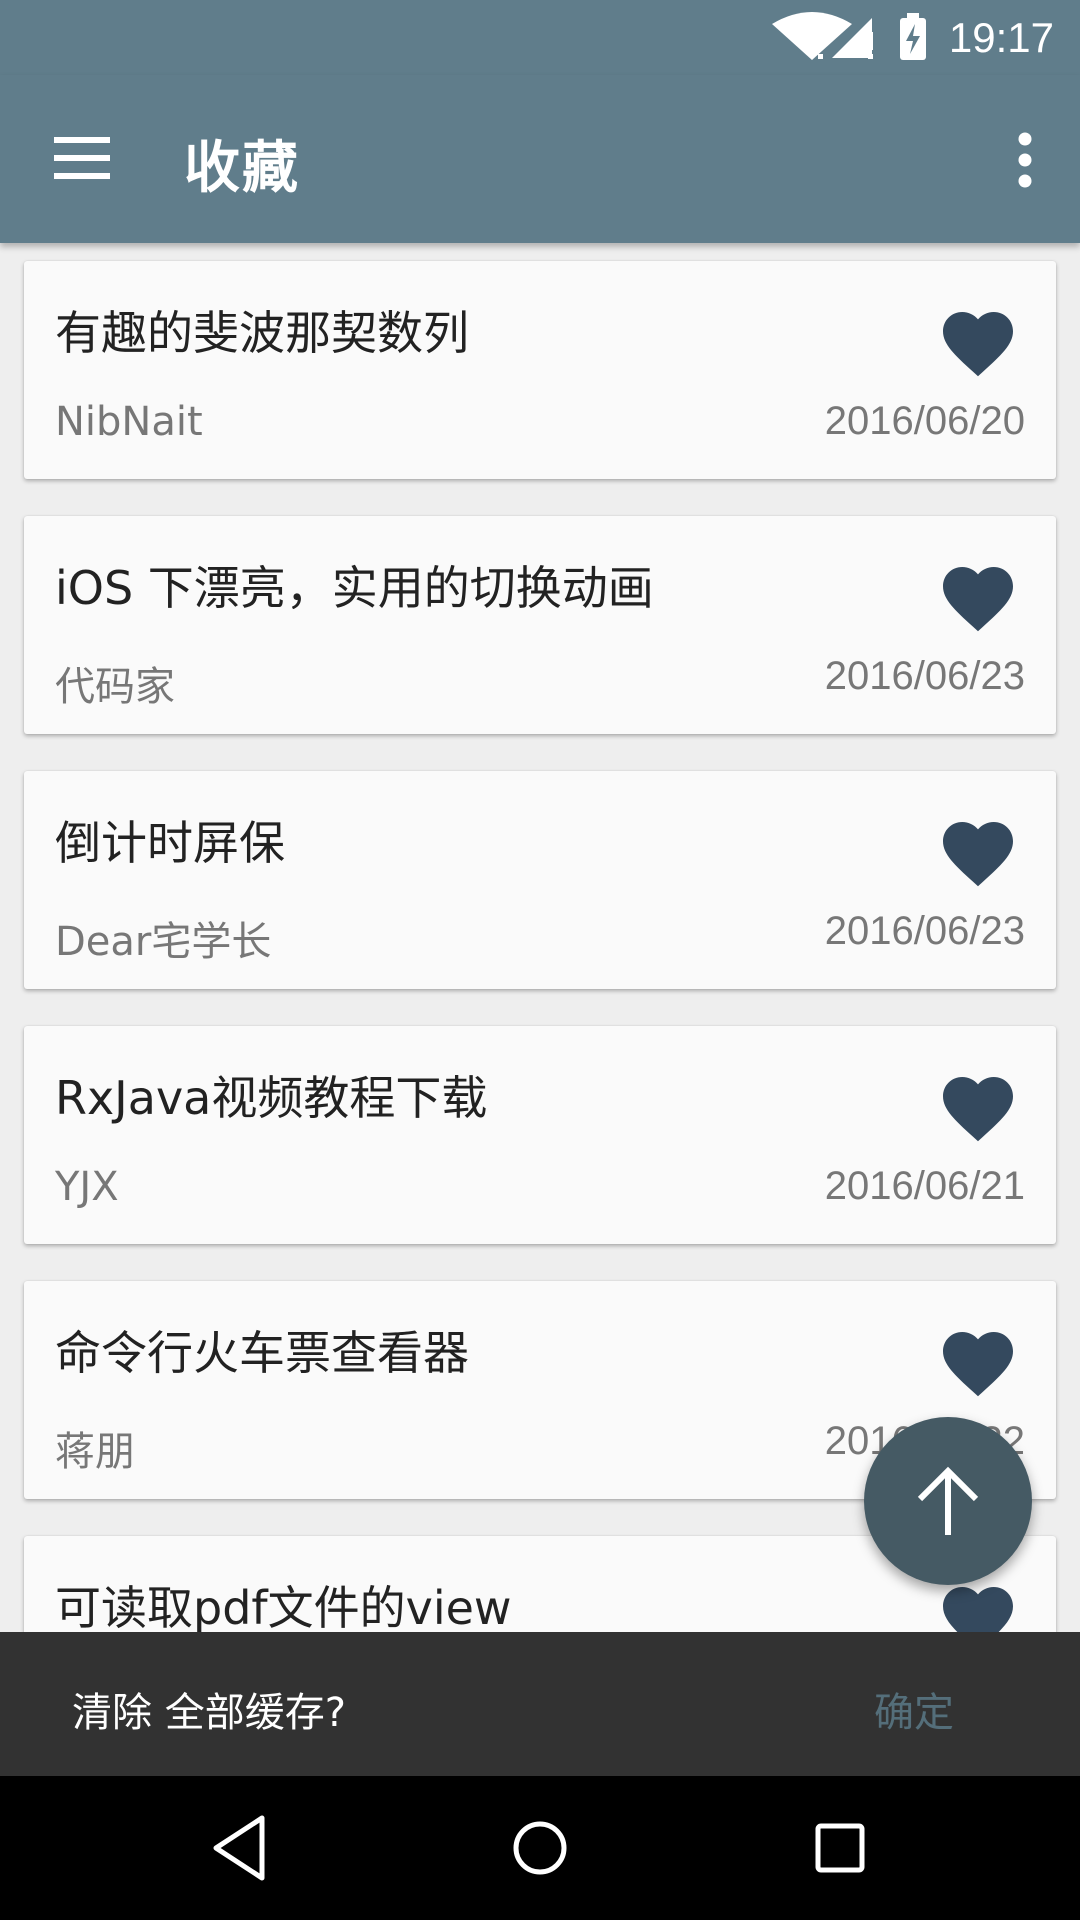 The image size is (1080, 1920). What do you see at coordinates (354, 588) in the screenshot?
I see `favorite-title: iOS 下漂亮，实用的切换动画` at bounding box center [354, 588].